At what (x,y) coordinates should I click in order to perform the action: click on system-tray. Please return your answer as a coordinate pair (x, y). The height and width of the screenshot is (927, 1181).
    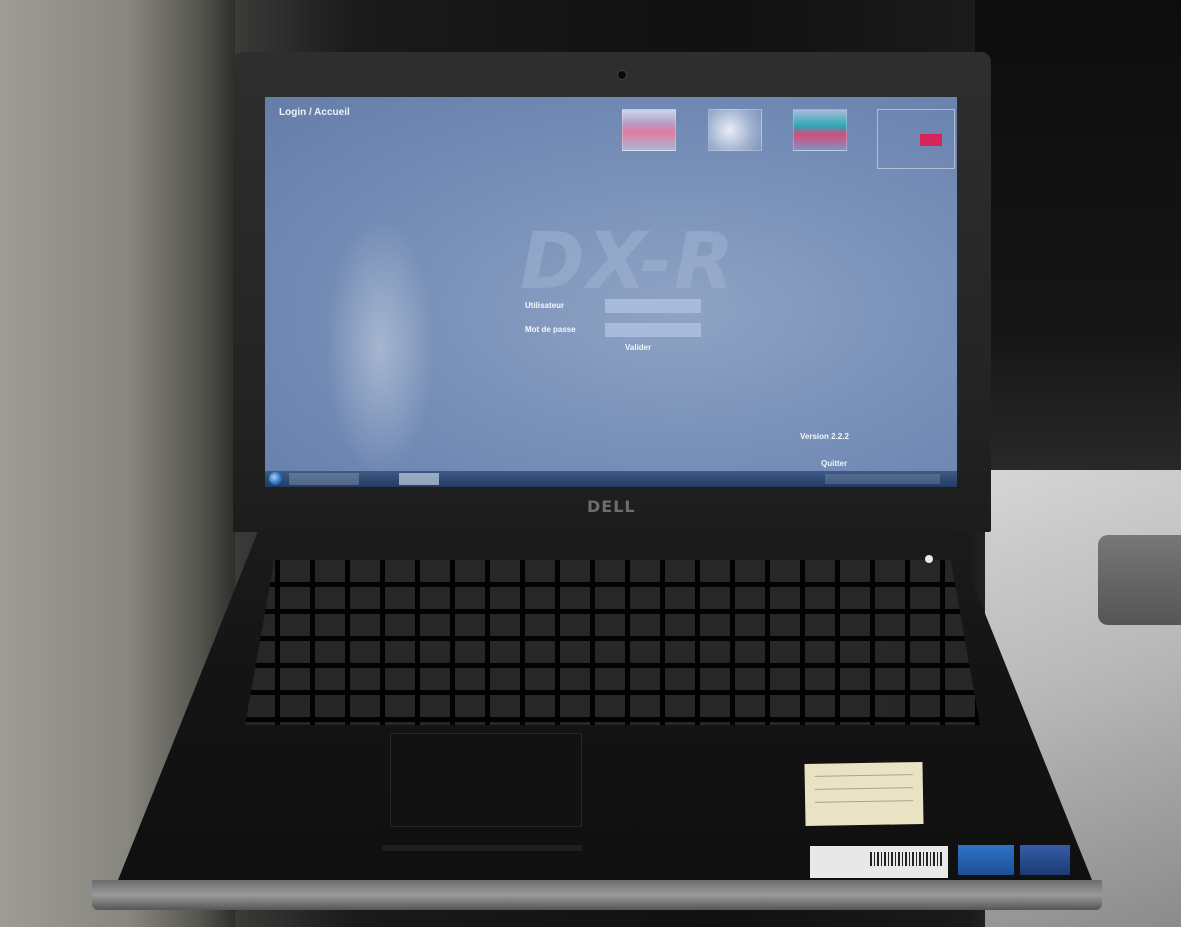
    Looking at the image, I should click on (882, 479).